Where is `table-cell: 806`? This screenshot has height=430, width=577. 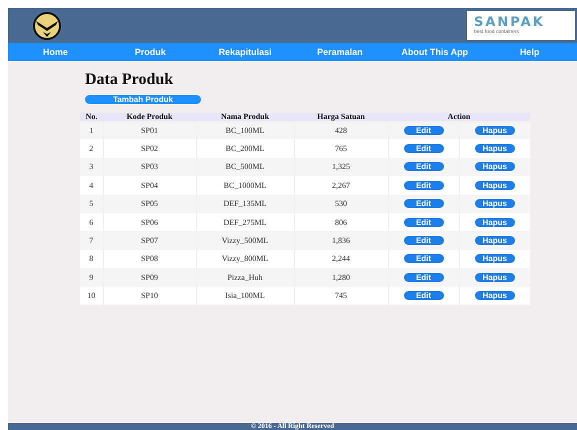
table-cell: 806 is located at coordinates (341, 222).